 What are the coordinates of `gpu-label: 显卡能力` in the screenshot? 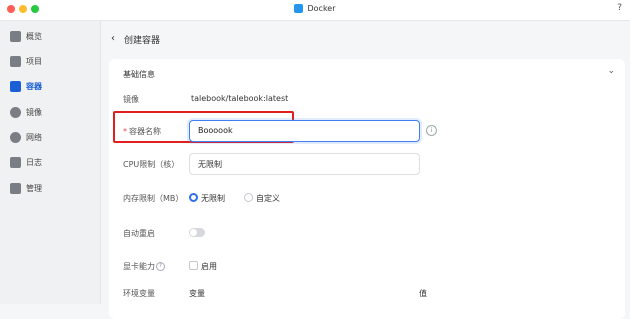 It's located at (139, 266).